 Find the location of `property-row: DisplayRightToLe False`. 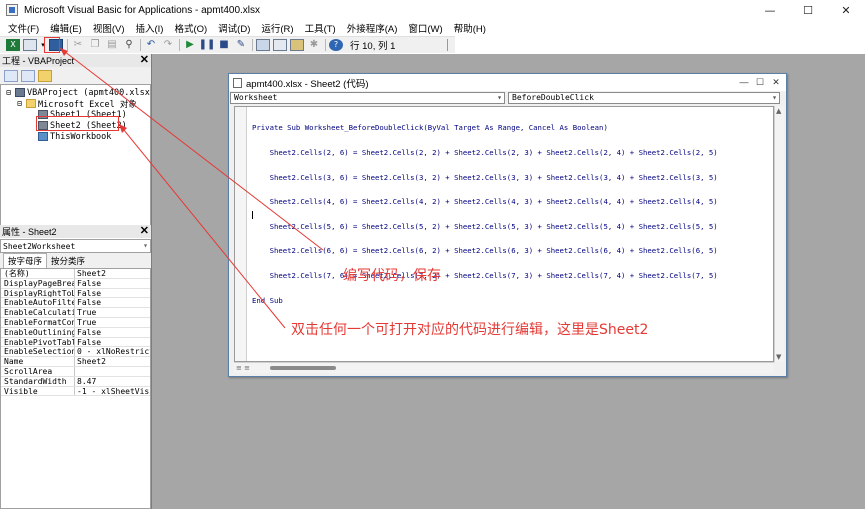

property-row: DisplayRightToLe False is located at coordinates (75, 293).